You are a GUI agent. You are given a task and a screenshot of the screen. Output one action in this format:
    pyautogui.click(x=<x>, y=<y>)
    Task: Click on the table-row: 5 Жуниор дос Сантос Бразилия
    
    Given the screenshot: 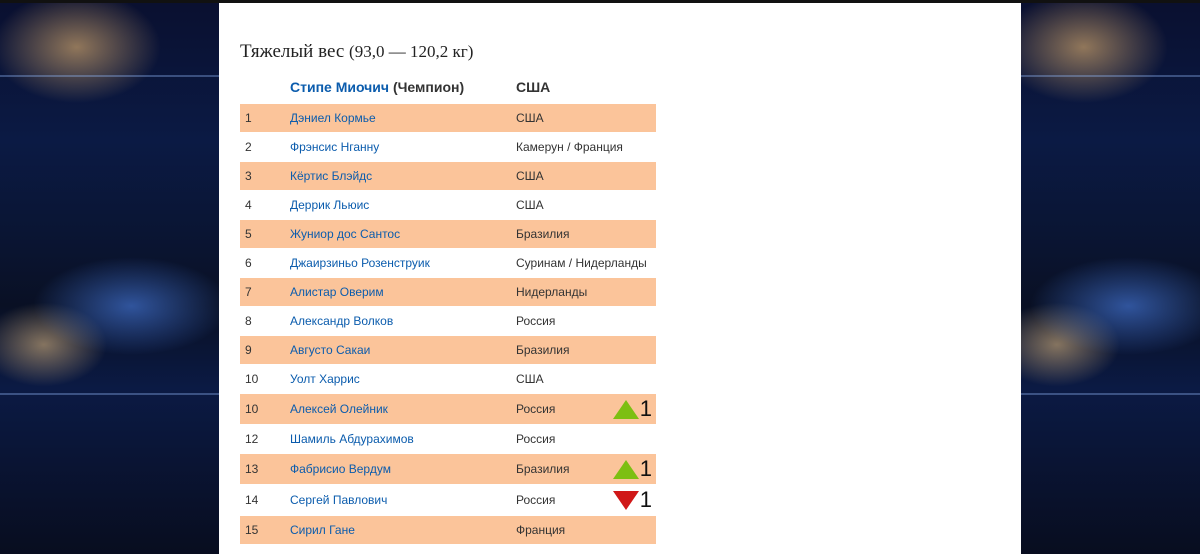 What is the action you would take?
    pyautogui.click(x=448, y=234)
    